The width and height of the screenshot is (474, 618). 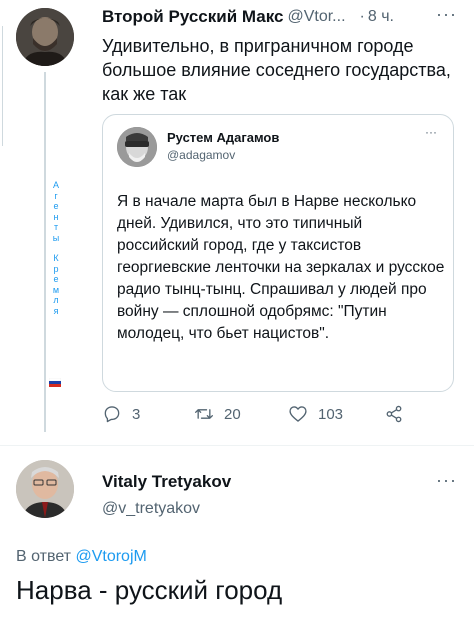 What do you see at coordinates (55, 382) in the screenshot?
I see `flag-icon` at bounding box center [55, 382].